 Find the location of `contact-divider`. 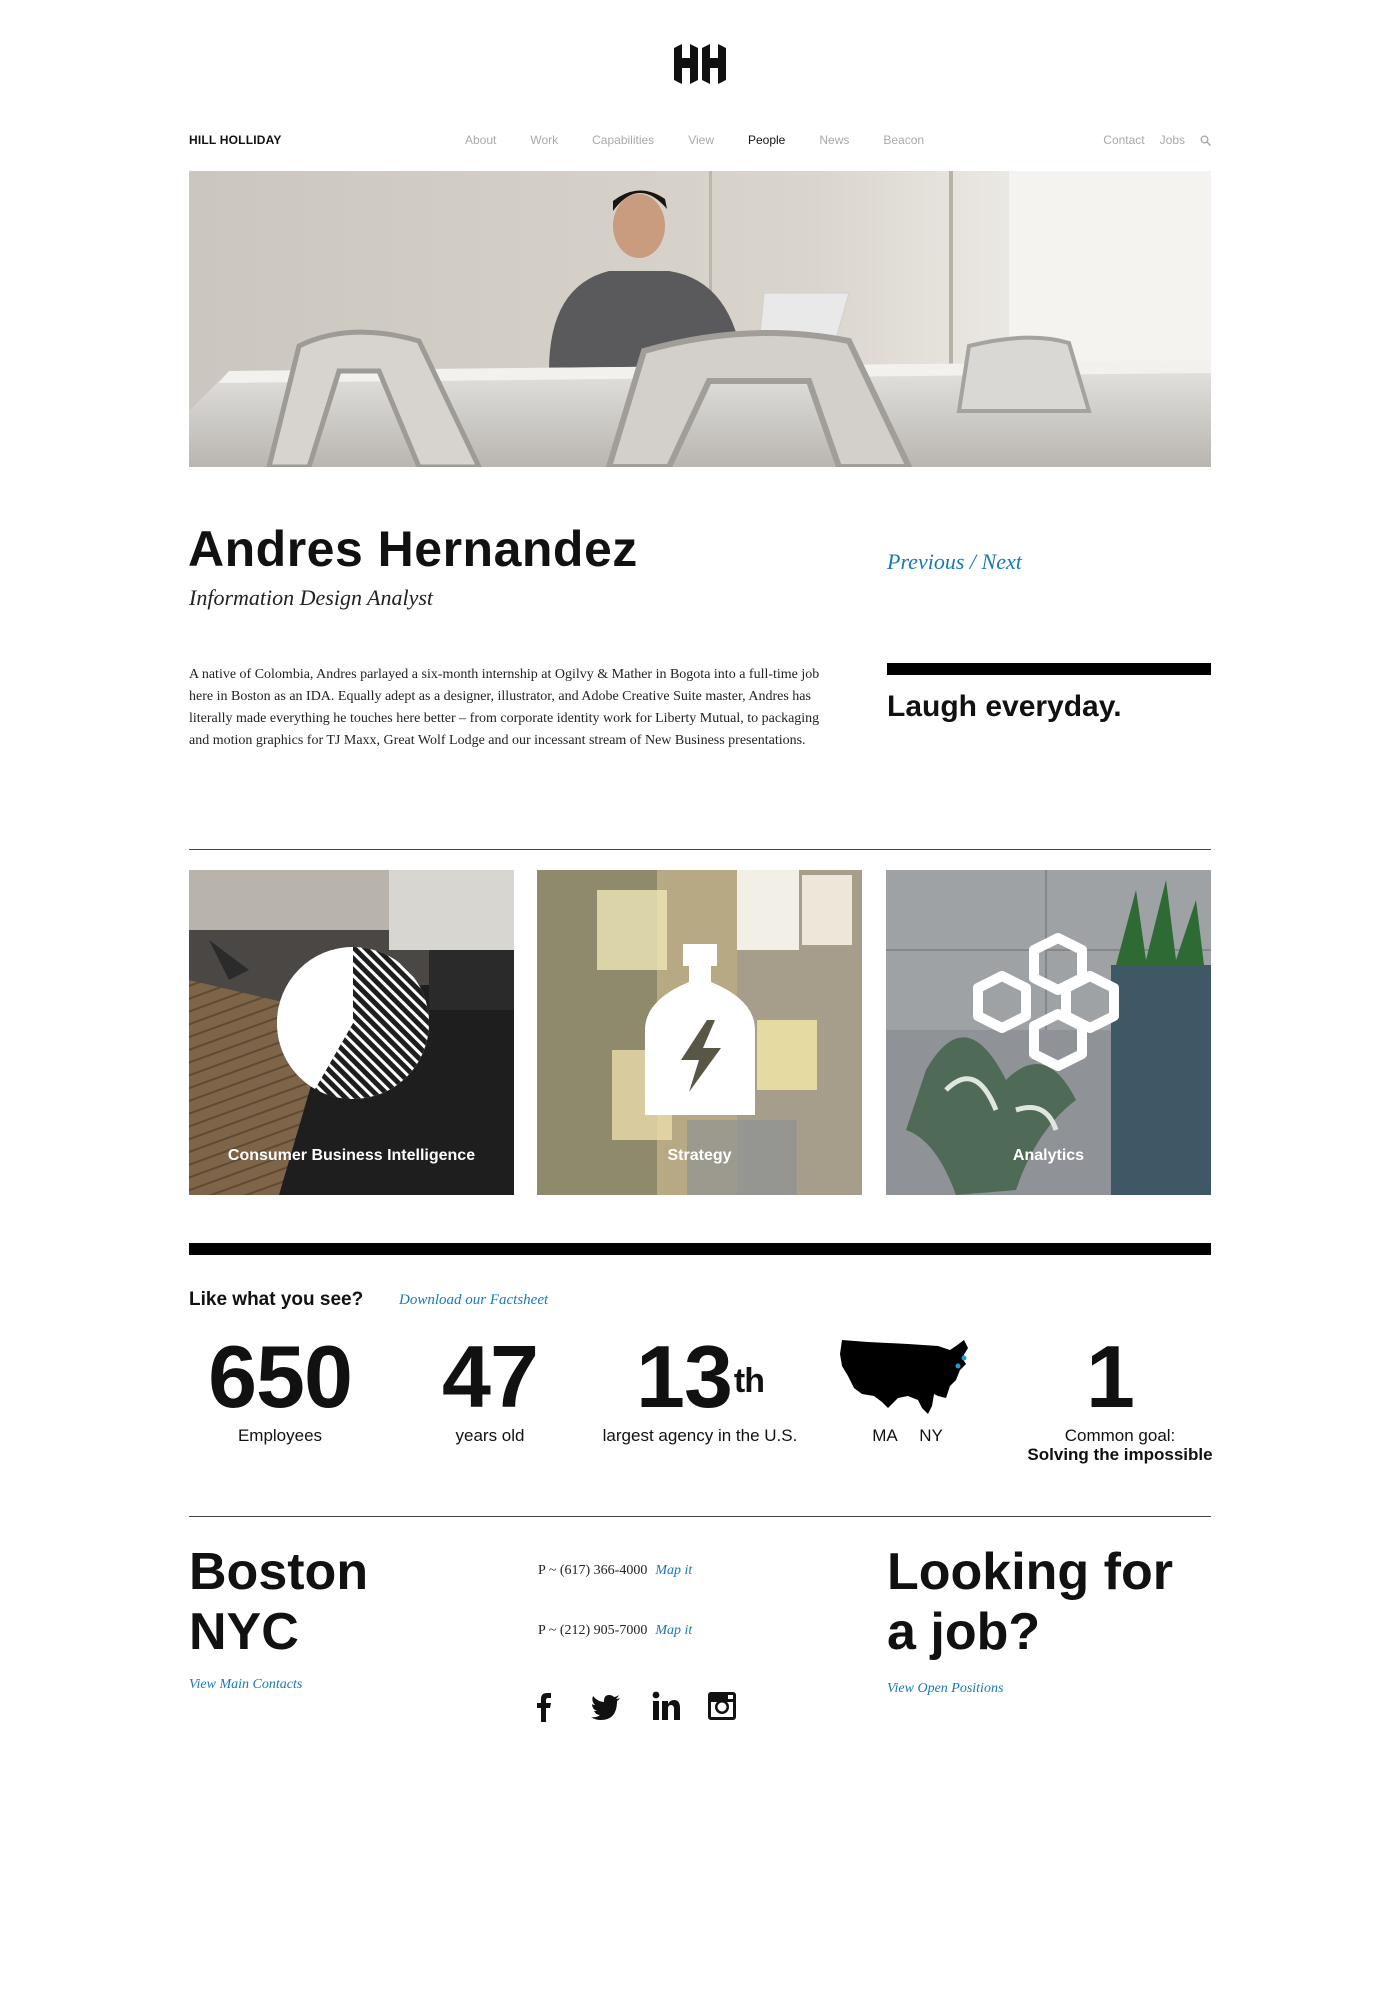

contact-divider is located at coordinates (700, 1516).